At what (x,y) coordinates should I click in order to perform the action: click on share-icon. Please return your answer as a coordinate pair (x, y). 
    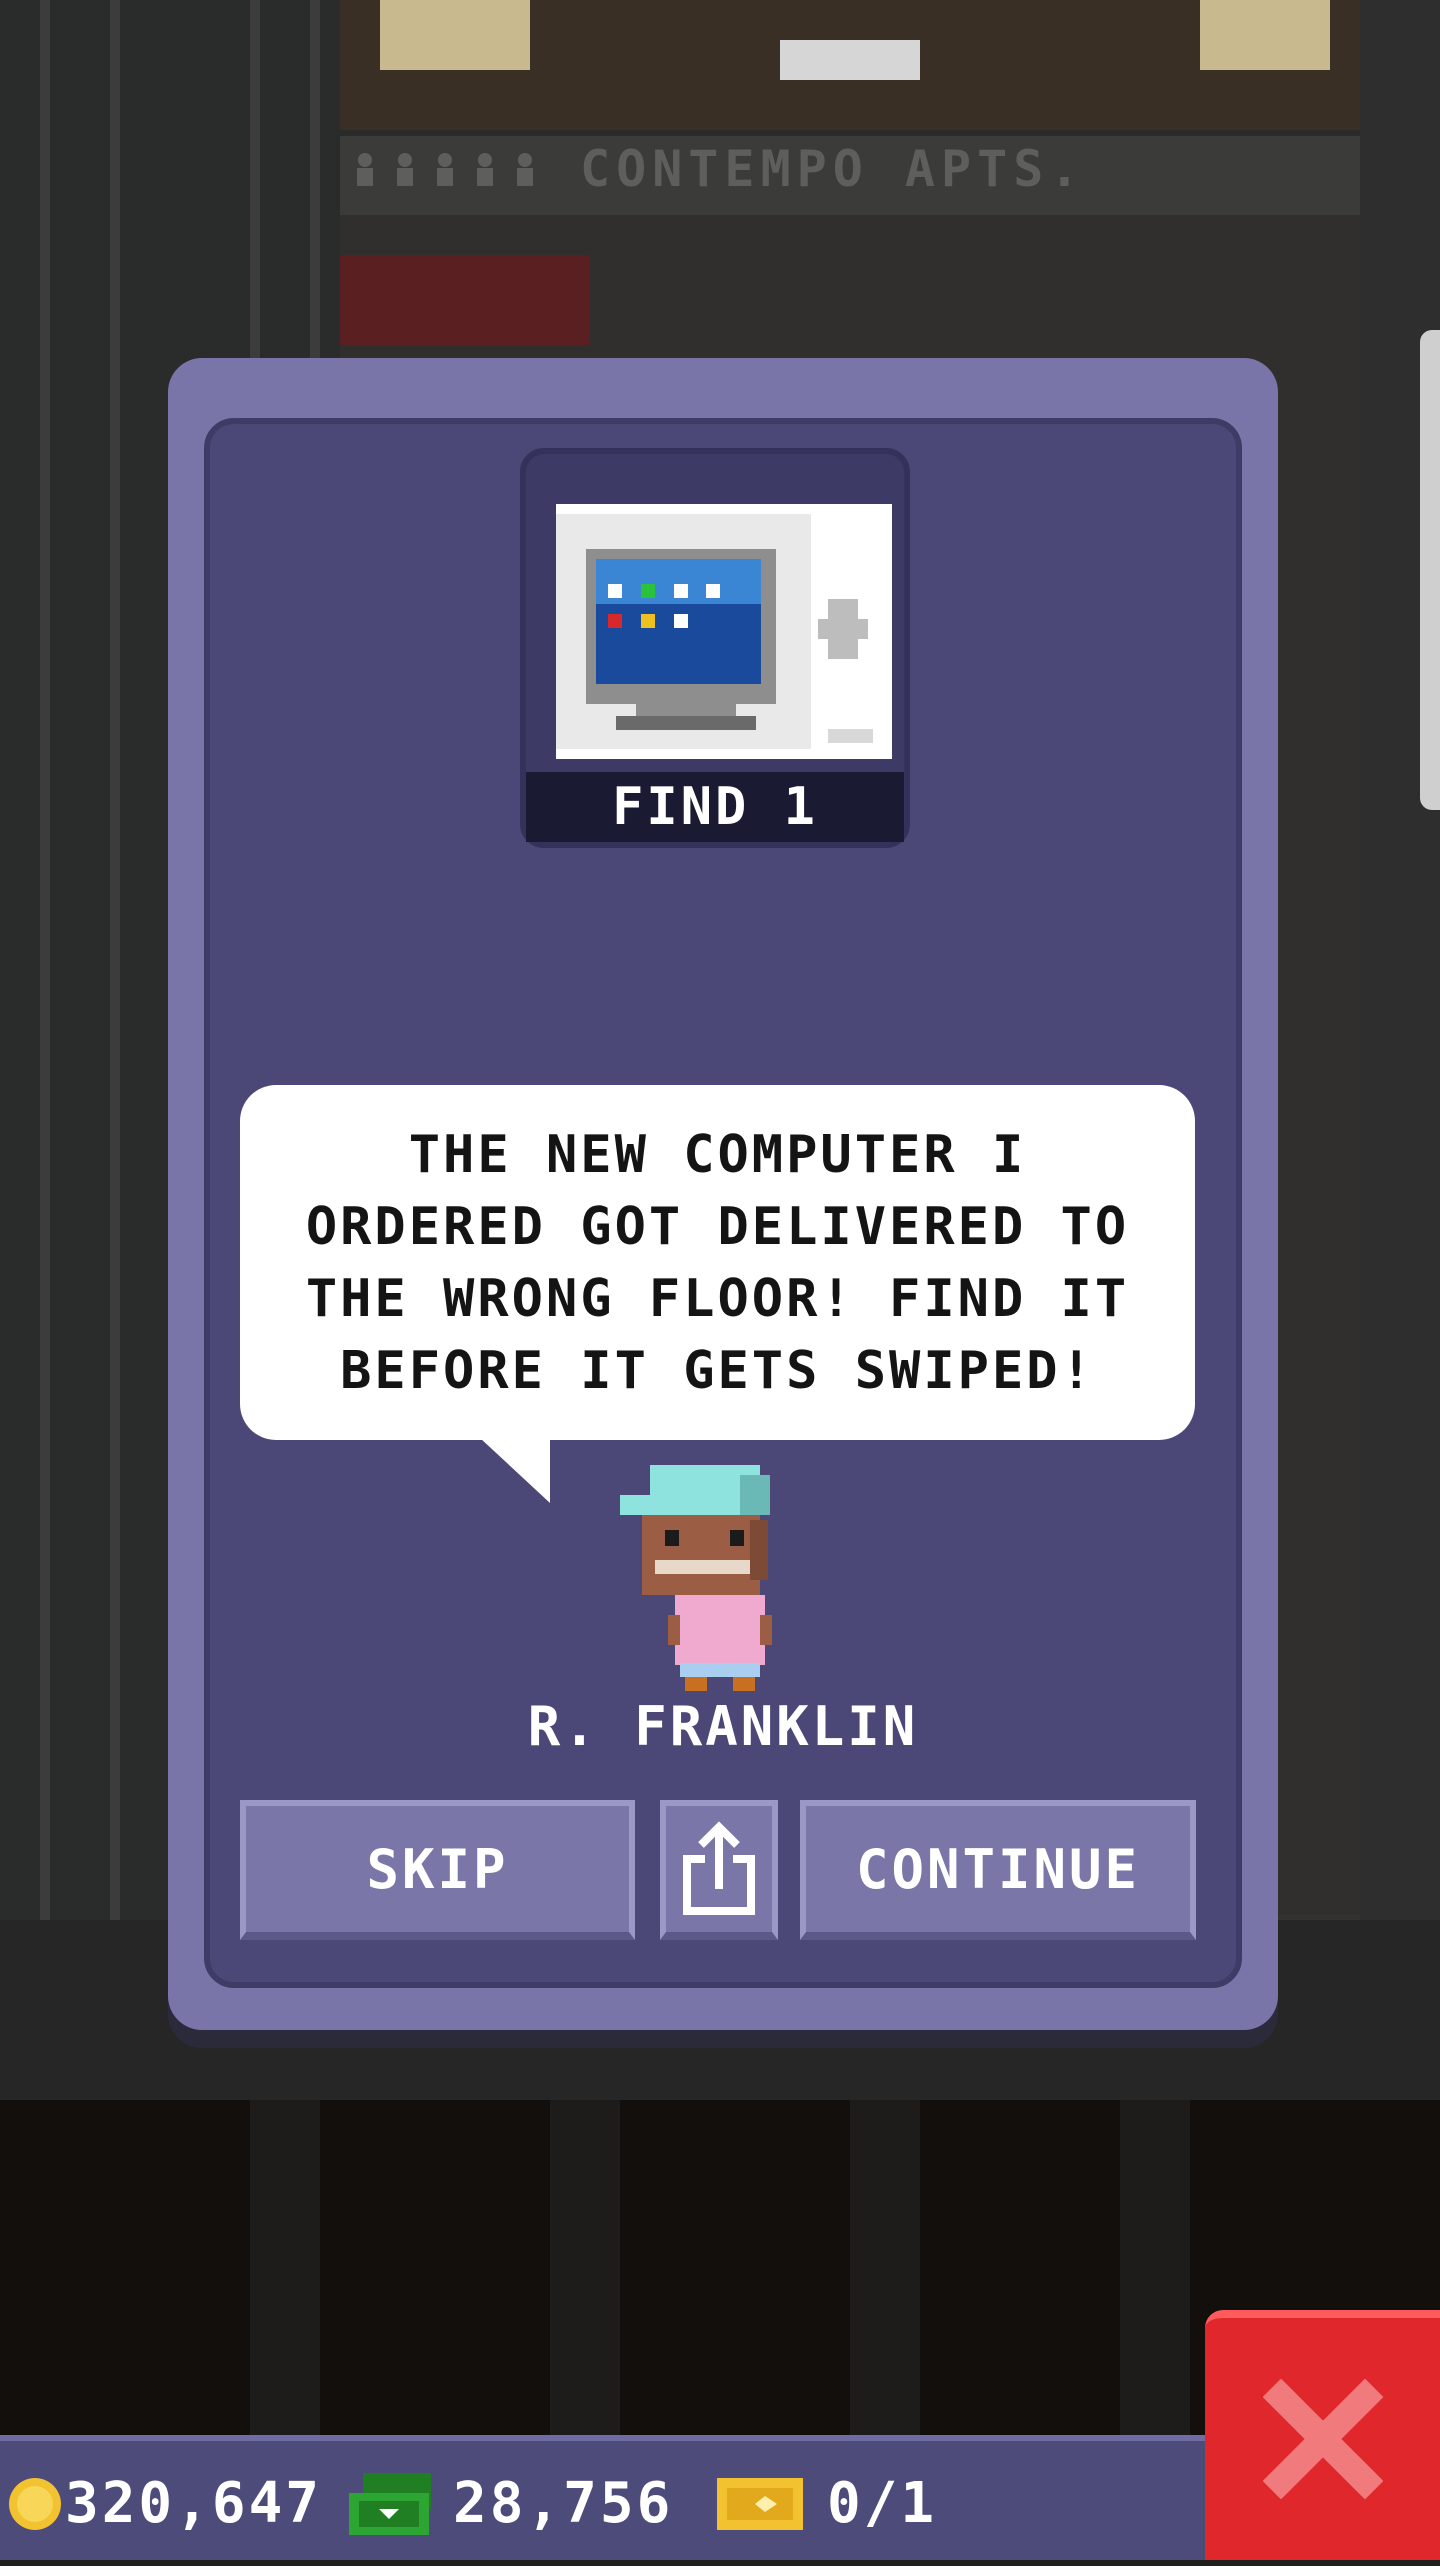
    Looking at the image, I should click on (719, 1868).